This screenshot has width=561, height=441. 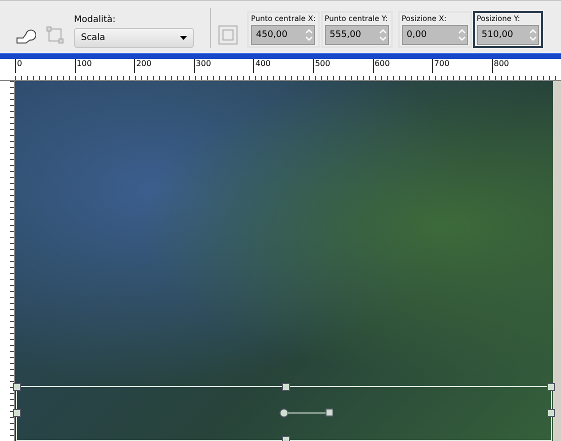 What do you see at coordinates (306, 413) in the screenshot?
I see `rotation-handle` at bounding box center [306, 413].